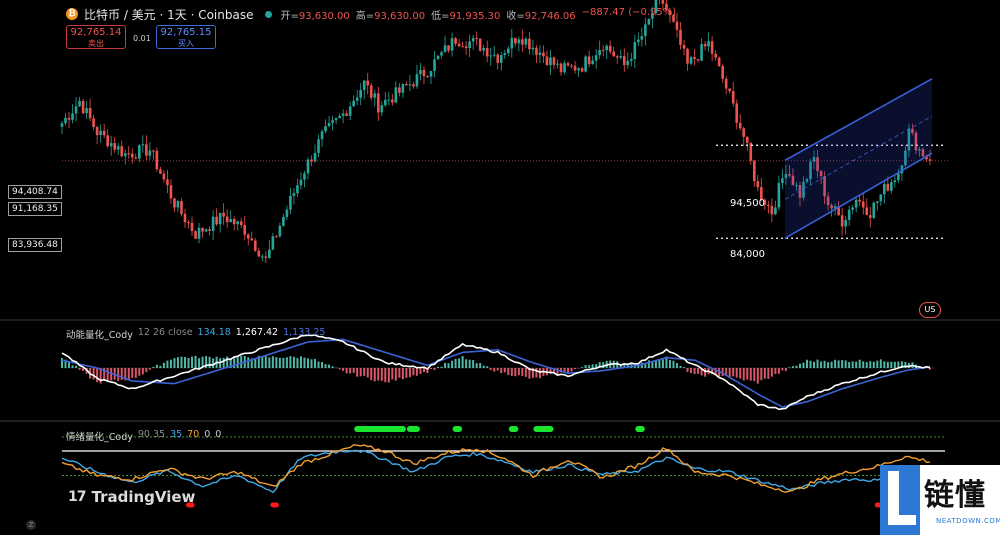 The width and height of the screenshot is (1000, 535). I want to click on us-flag-icon: US, so click(930, 310).